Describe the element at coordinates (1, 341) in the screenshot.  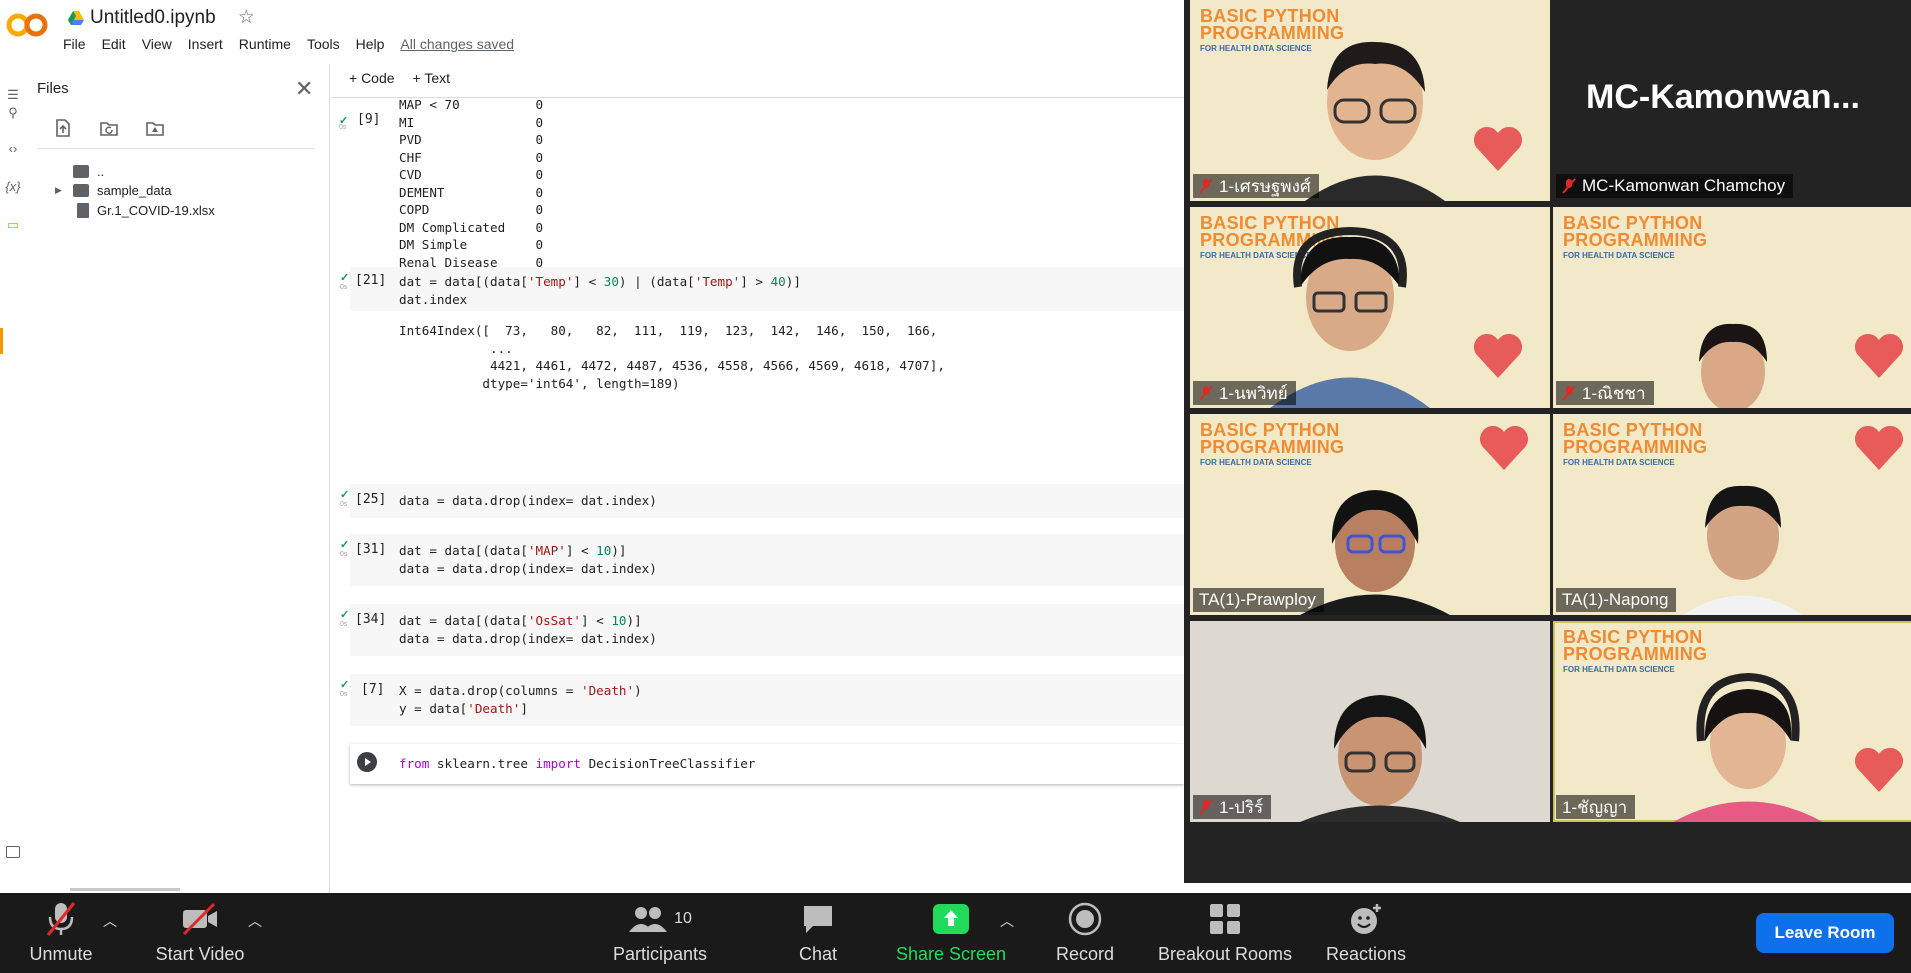
I see `active-tab-indicator` at that location.